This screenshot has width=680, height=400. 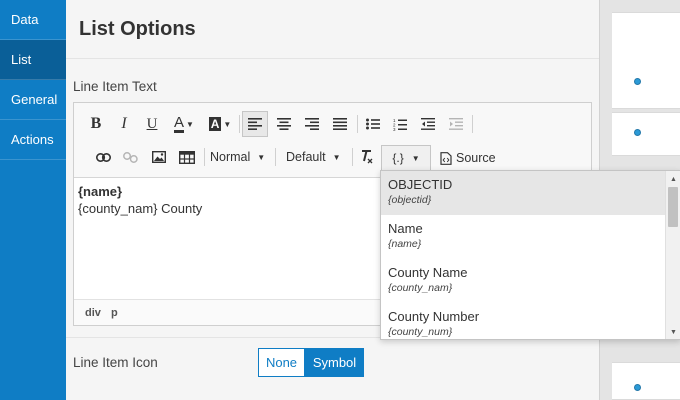 What do you see at coordinates (420, 288) in the screenshot?
I see `dropdown-item-field: {county_nam}` at bounding box center [420, 288].